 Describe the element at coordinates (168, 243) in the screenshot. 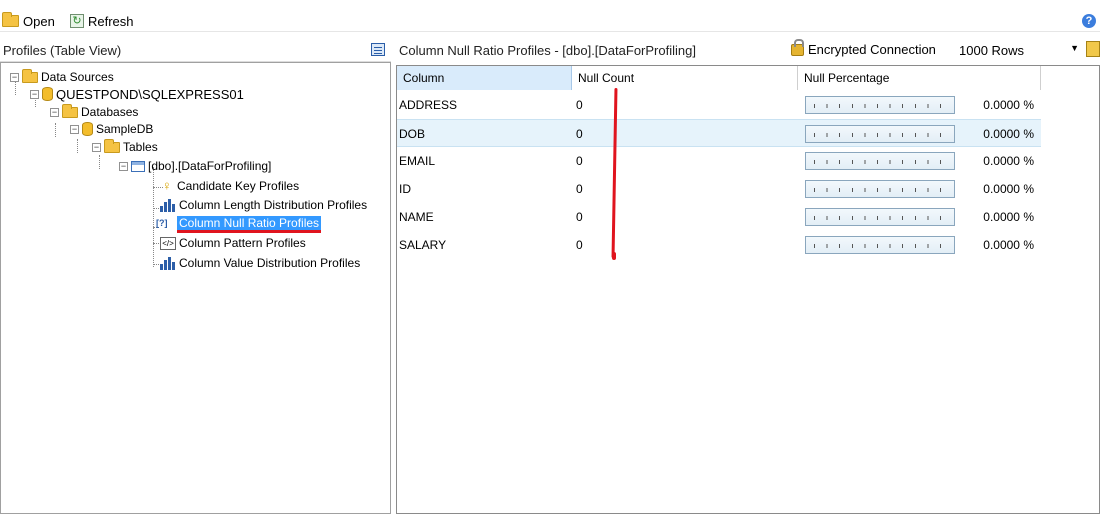

I see `pattern-icon: </>` at that location.